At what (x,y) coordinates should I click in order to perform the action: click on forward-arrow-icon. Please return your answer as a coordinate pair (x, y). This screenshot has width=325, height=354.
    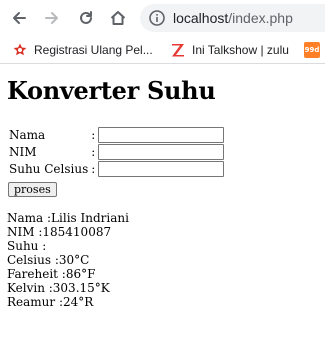
    Looking at the image, I should click on (51, 18).